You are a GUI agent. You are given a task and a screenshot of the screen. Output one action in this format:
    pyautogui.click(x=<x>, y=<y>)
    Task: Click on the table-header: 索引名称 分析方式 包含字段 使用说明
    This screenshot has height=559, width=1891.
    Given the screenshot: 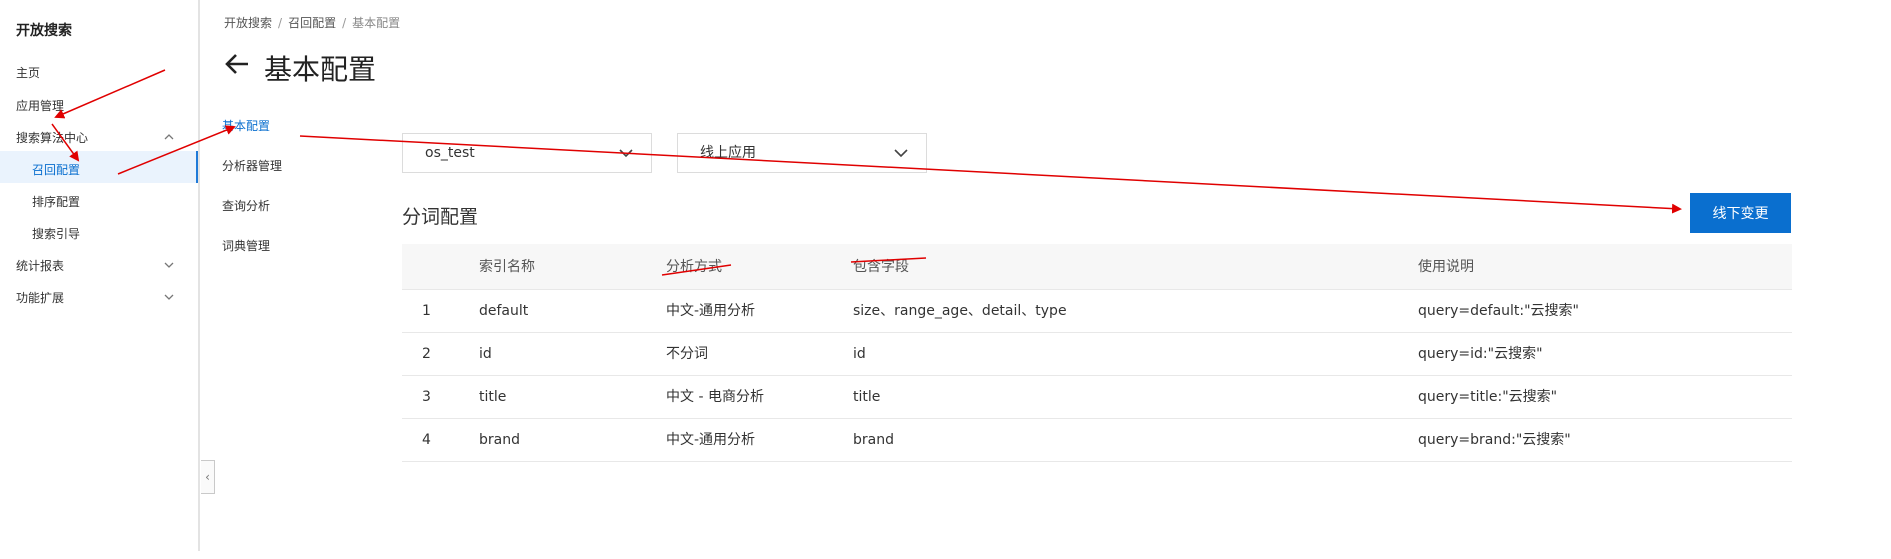 What is the action you would take?
    pyautogui.click(x=1097, y=267)
    